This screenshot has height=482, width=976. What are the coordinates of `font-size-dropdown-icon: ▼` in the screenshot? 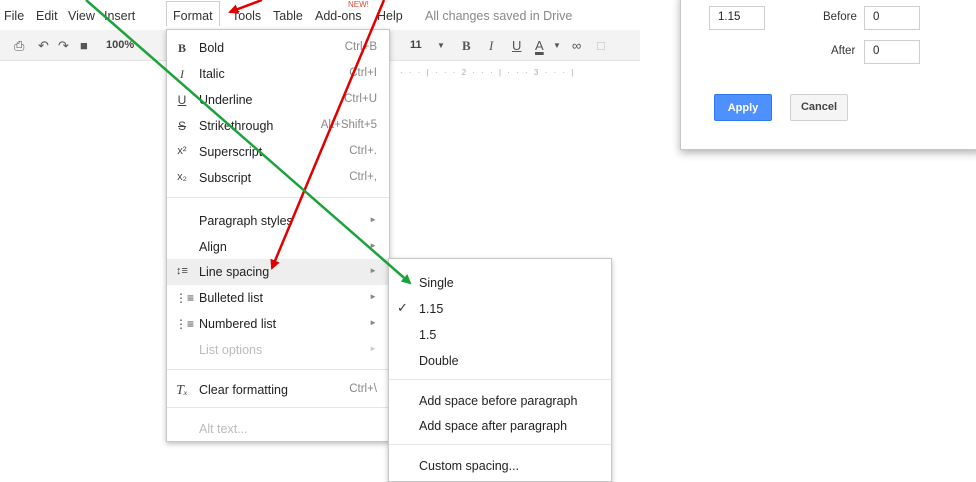 It's located at (441, 45).